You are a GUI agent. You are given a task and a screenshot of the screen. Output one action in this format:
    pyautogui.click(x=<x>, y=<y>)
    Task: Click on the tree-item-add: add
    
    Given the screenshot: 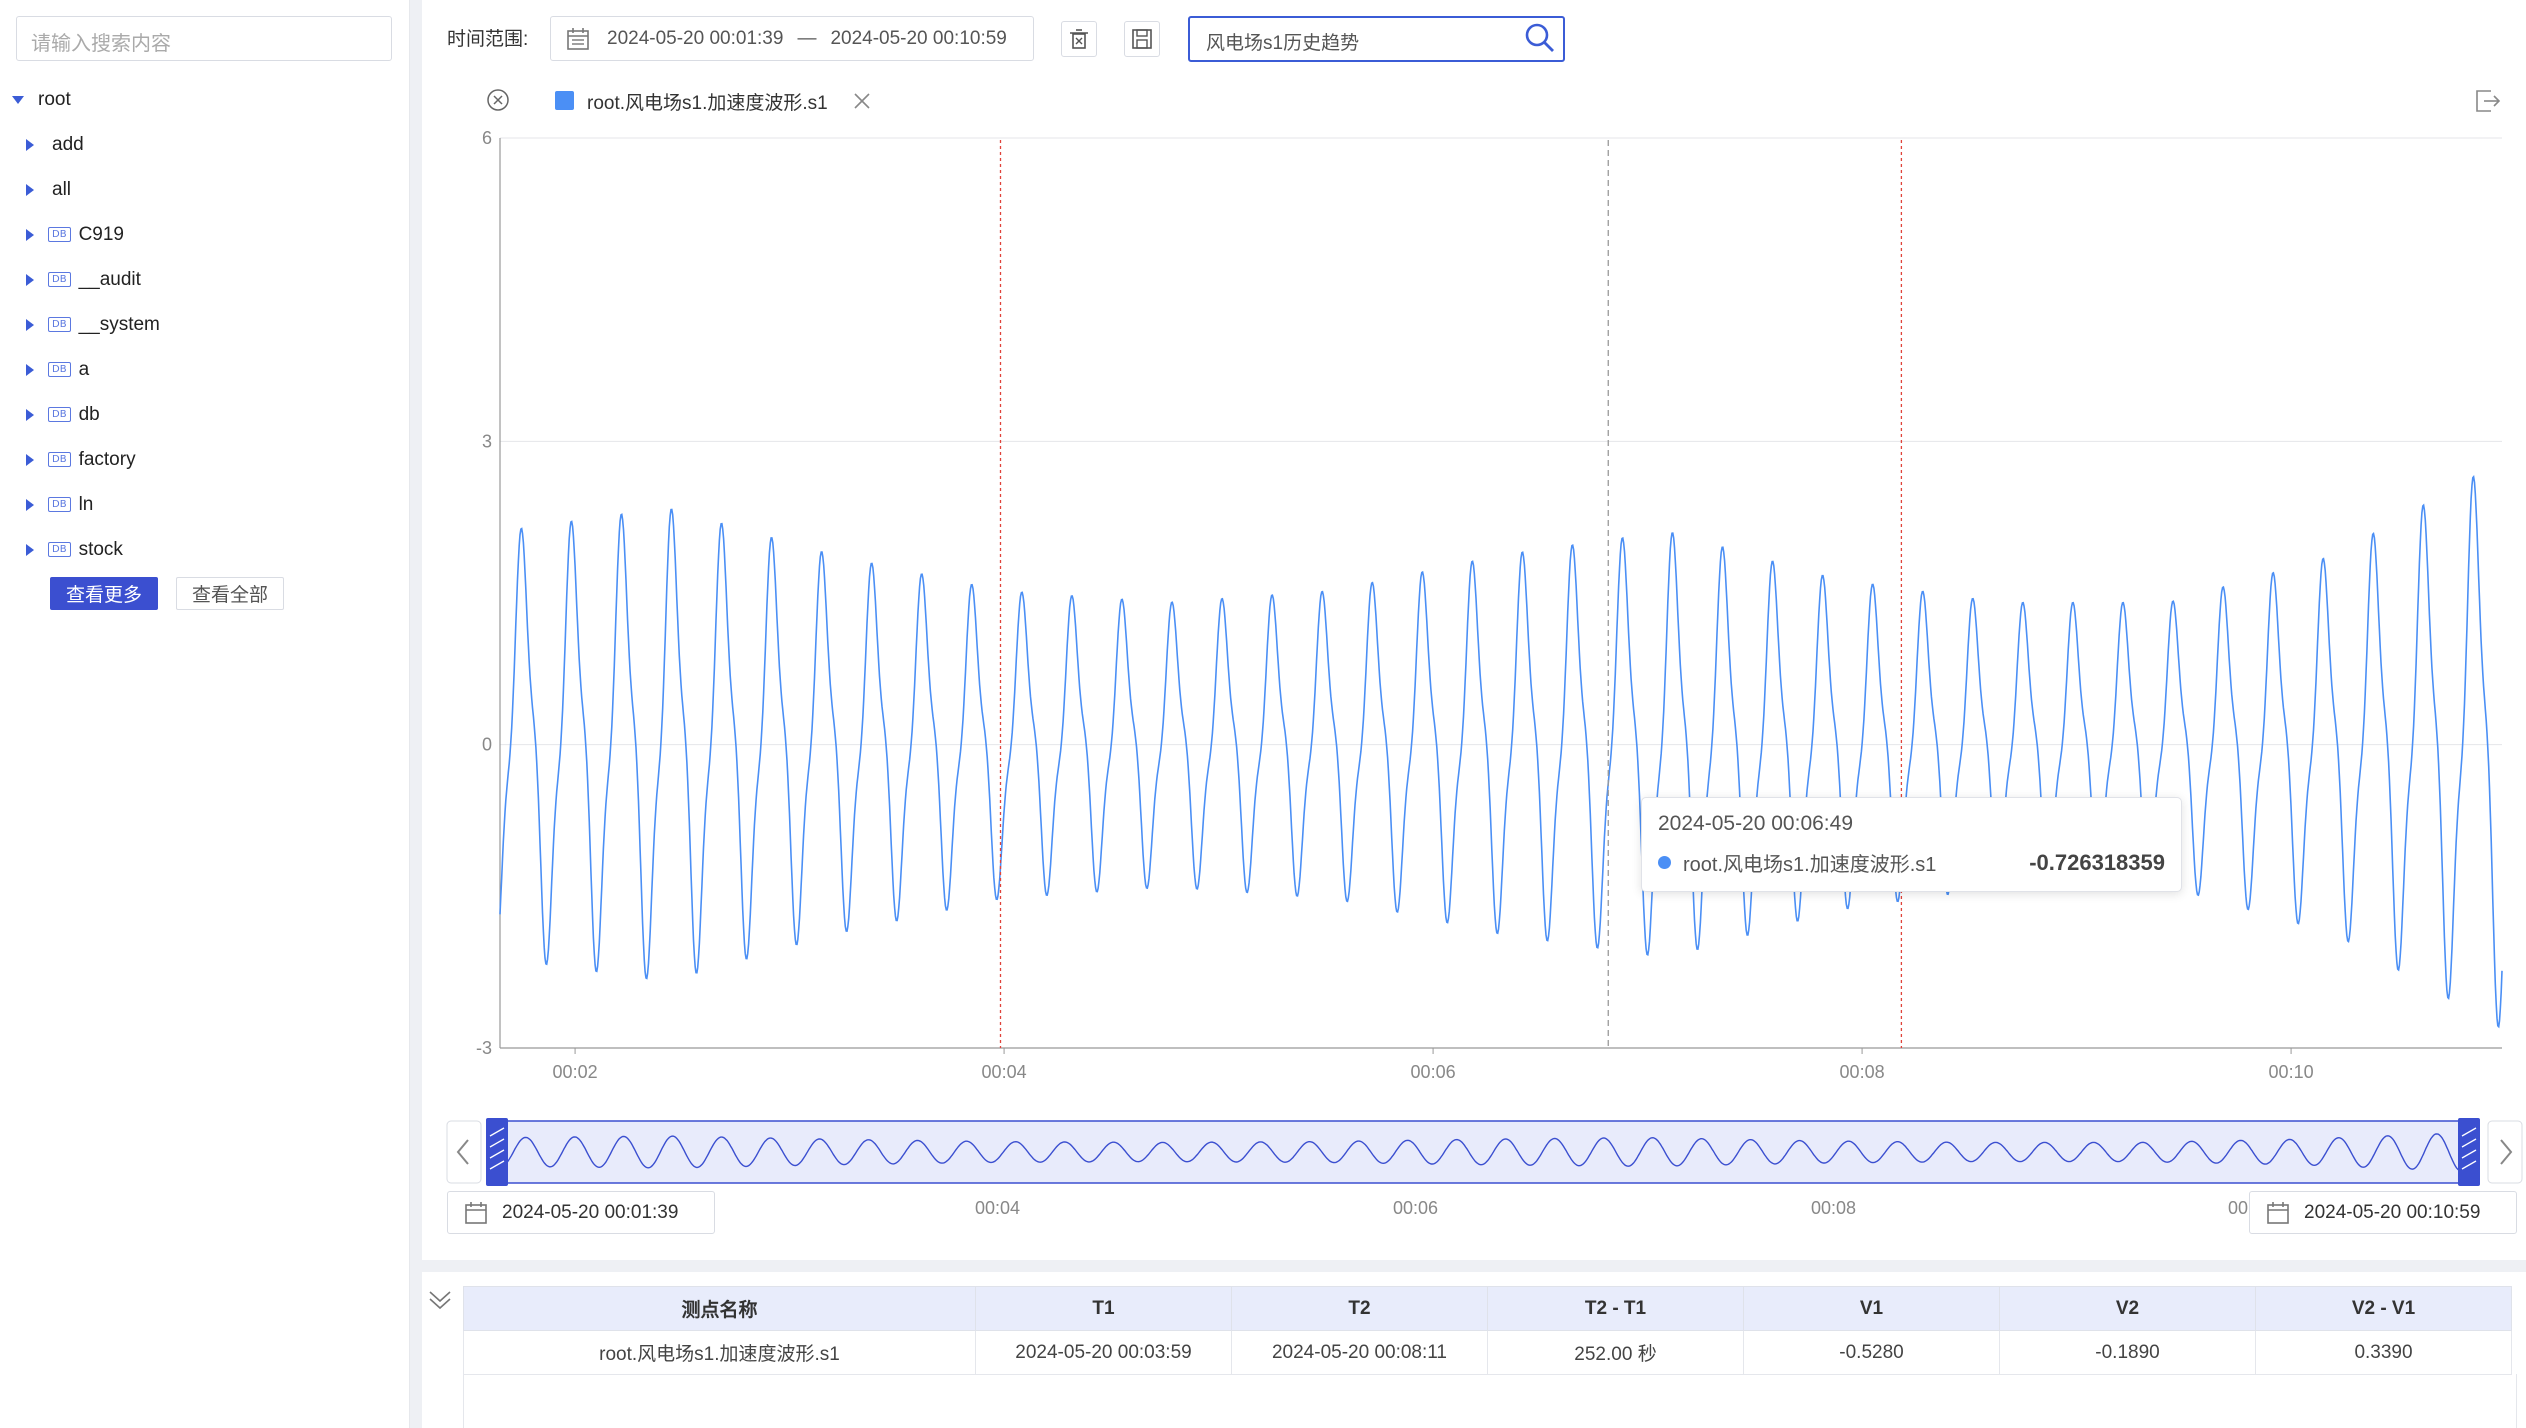 What is the action you would take?
    pyautogui.click(x=55, y=144)
    